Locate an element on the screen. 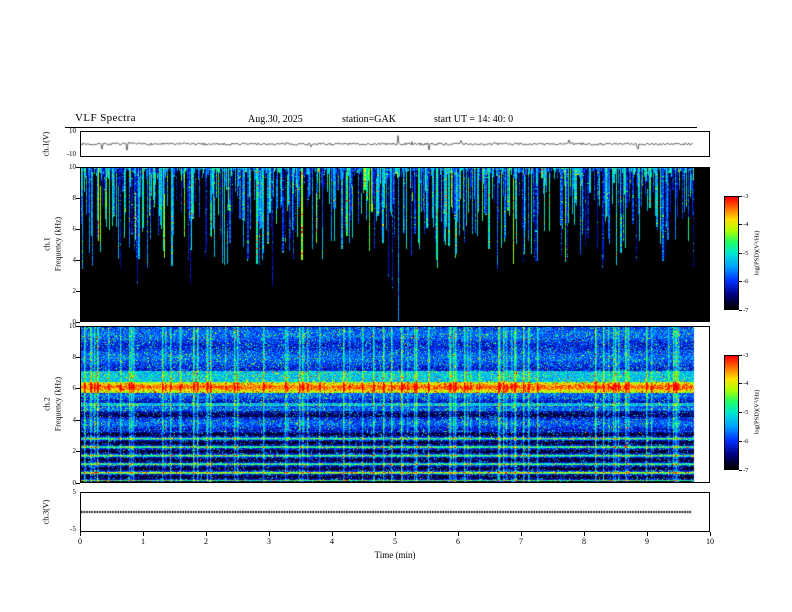 This screenshot has height=612, width=792. figure-start-ut: start UT = 14: 40: 0 is located at coordinates (474, 119).